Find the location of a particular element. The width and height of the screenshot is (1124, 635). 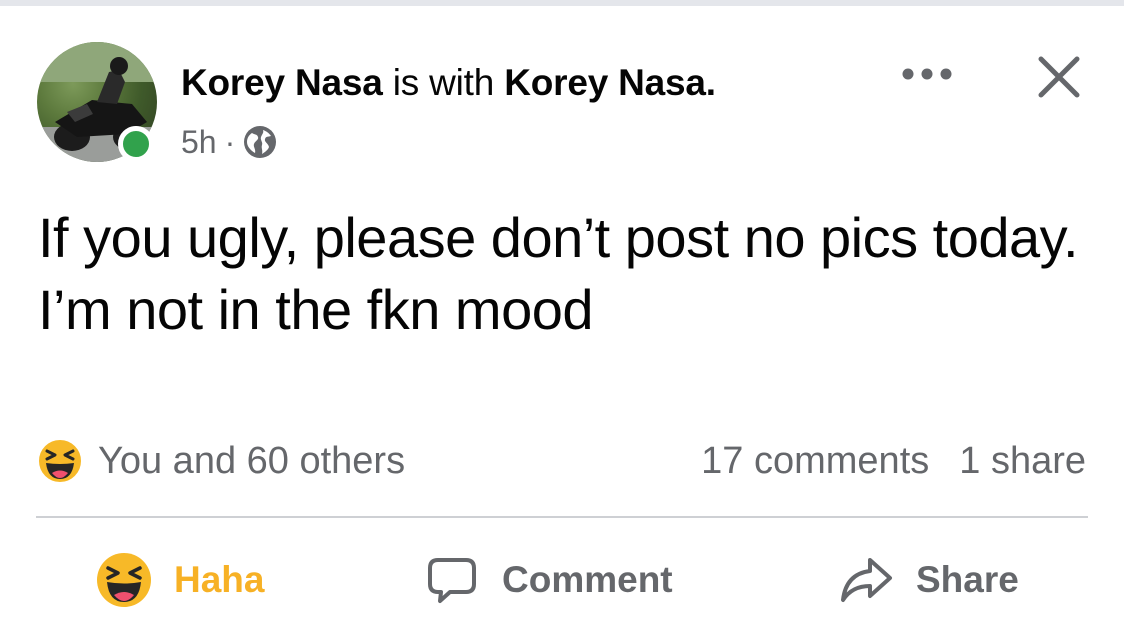

shares-count: 1 share is located at coordinates (1022, 461).